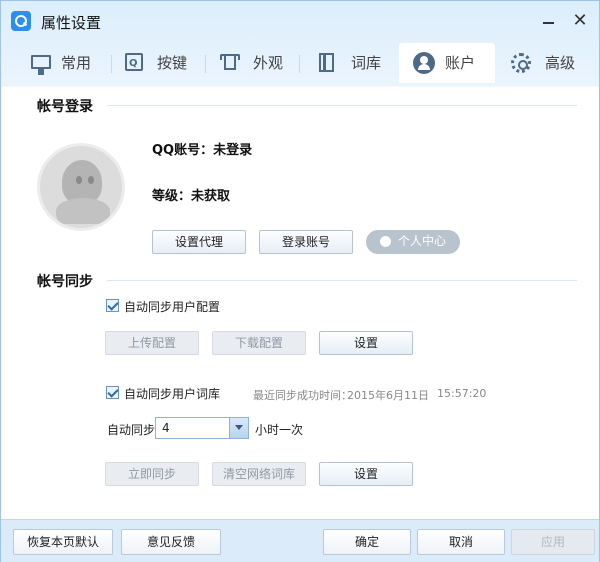  Describe the element at coordinates (134, 64) in the screenshot. I see `key-icon` at that location.